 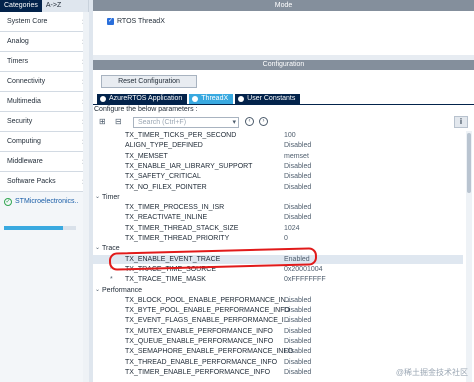 I want to click on tab-a-z: A->Z, so click(x=53, y=6).